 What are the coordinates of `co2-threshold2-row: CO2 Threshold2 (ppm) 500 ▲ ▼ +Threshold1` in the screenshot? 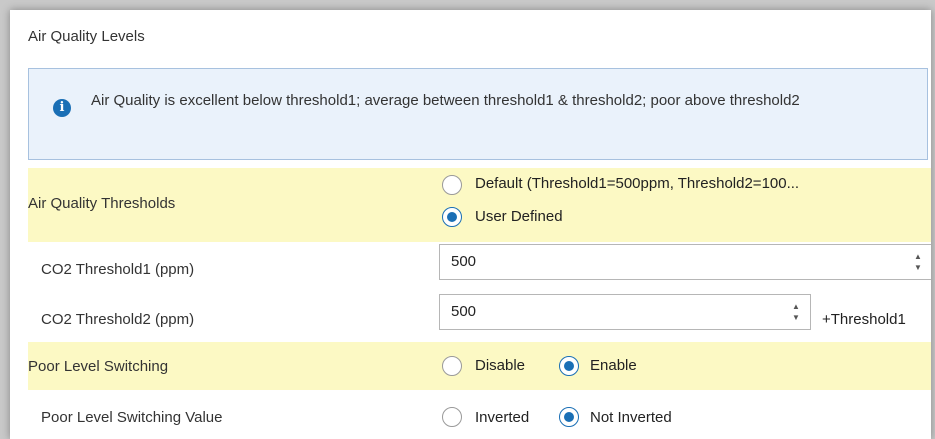 It's located at (479, 319).